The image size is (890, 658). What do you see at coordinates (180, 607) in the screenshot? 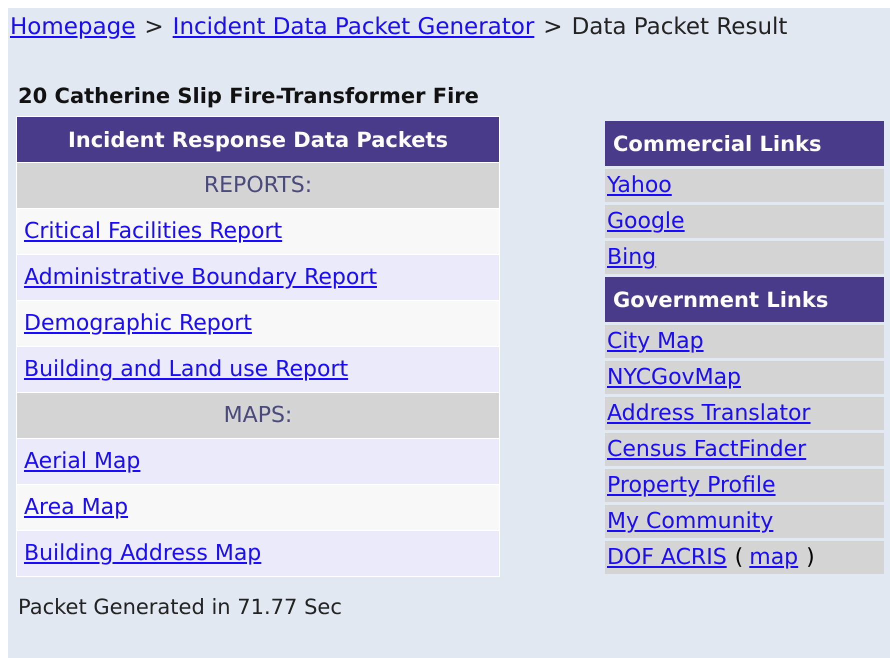
I see `generation-time: Packet Generated in 71.77 Sec` at bounding box center [180, 607].